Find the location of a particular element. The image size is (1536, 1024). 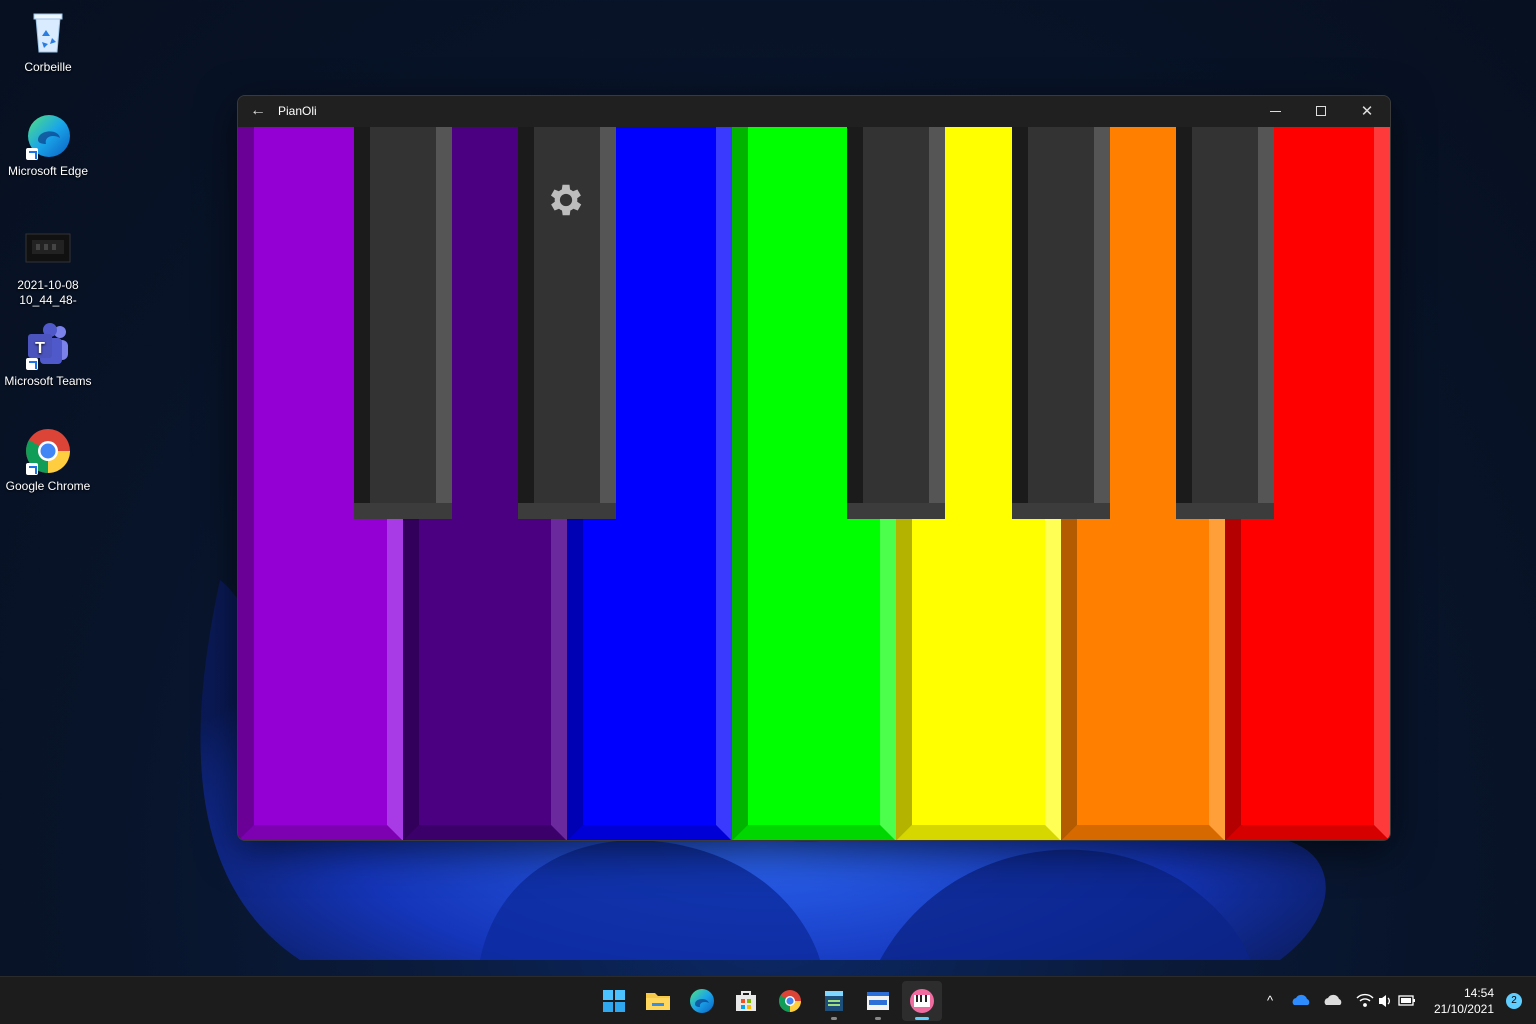

title-bar: ← PianOli ✕ is located at coordinates (814, 111).